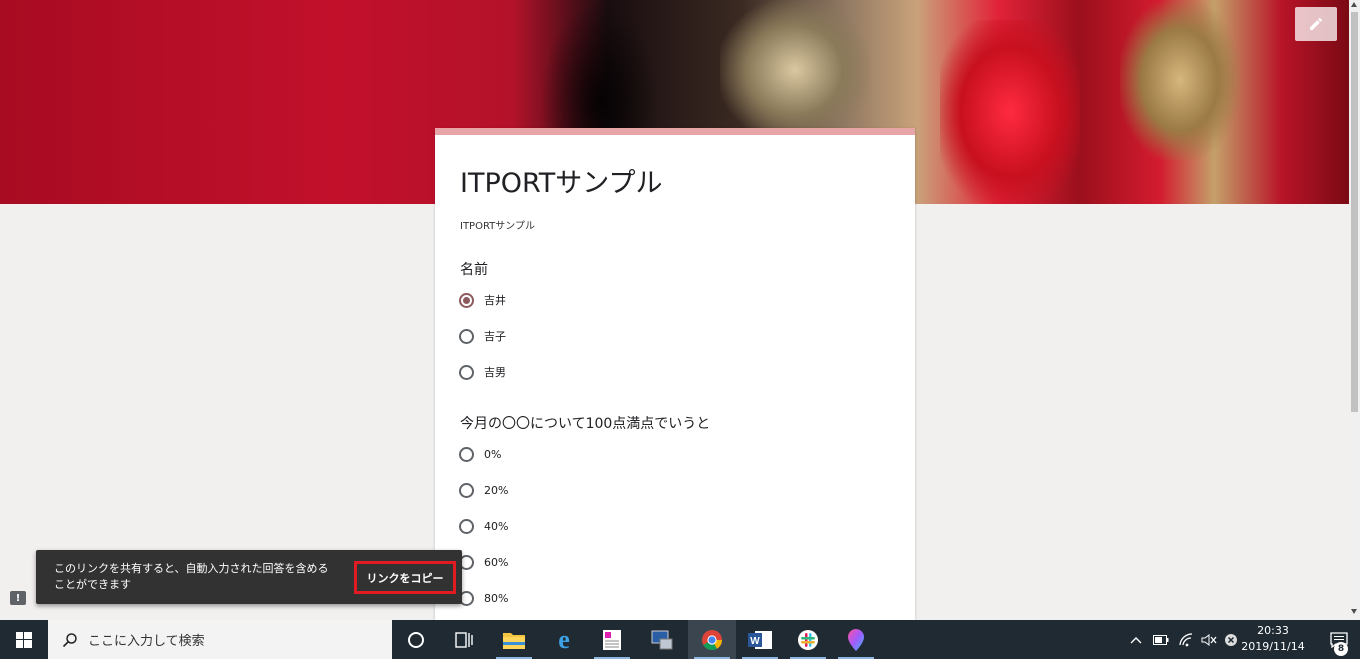  What do you see at coordinates (1273, 639) in the screenshot?
I see `taskbar-clock: 20:33 2019/11/14` at bounding box center [1273, 639].